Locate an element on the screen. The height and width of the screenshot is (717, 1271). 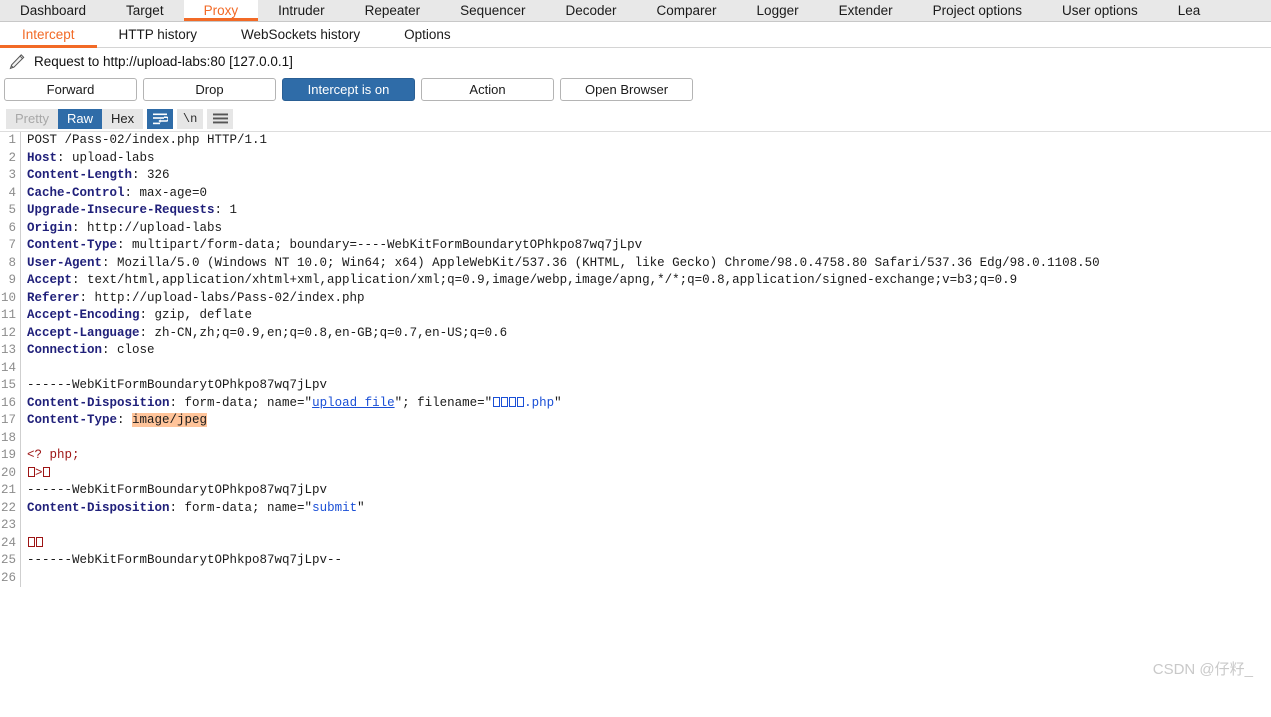
main-tab-sequencer: Sequencer is located at coordinates (493, 10).